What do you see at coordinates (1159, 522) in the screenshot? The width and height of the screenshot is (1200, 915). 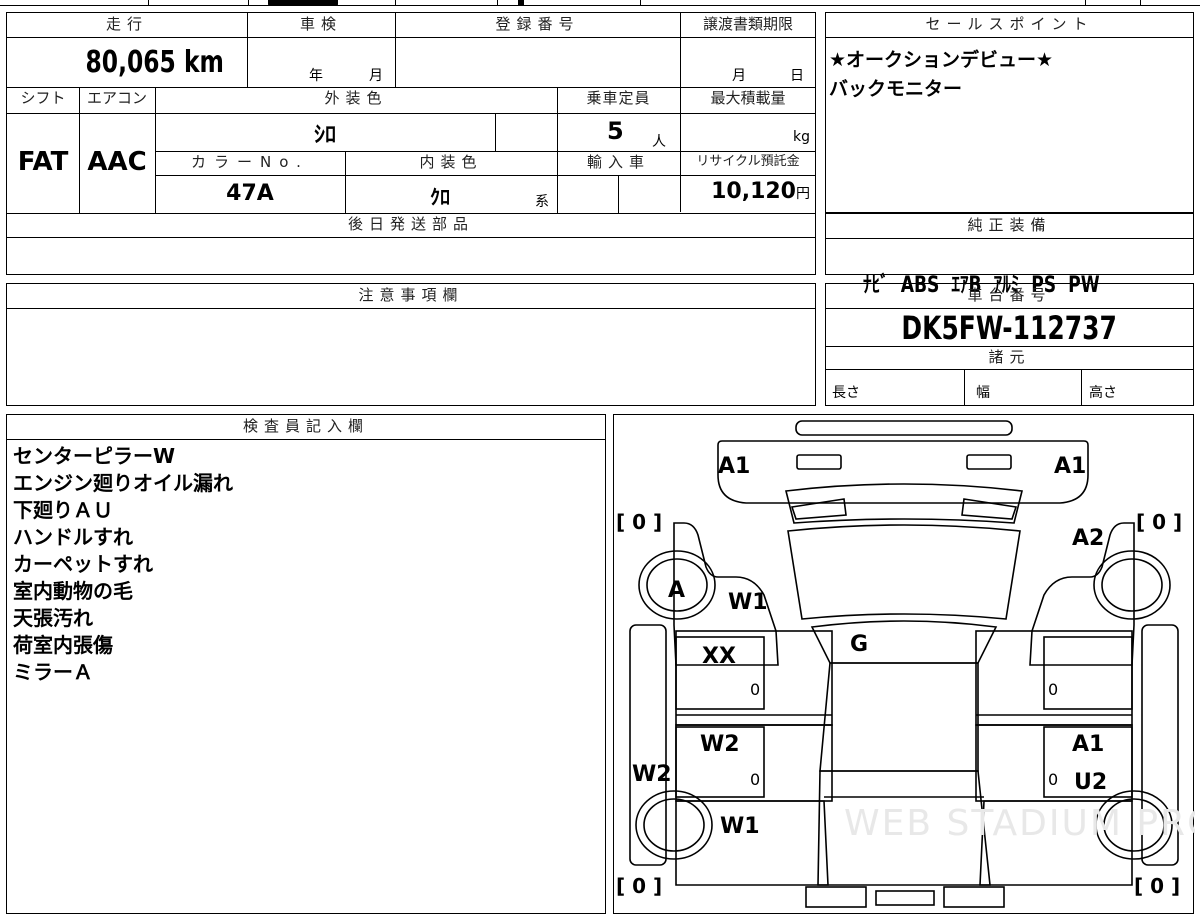 I see `tire-front-right: [ 0 ]` at bounding box center [1159, 522].